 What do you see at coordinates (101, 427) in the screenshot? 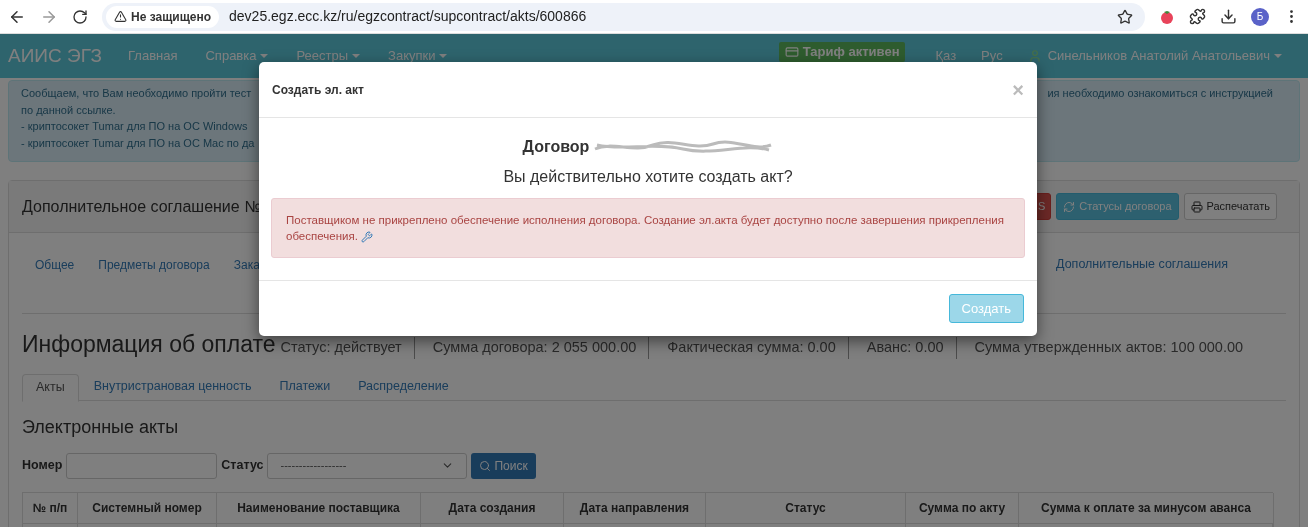
I see `acts-heading: Электронные акты` at bounding box center [101, 427].